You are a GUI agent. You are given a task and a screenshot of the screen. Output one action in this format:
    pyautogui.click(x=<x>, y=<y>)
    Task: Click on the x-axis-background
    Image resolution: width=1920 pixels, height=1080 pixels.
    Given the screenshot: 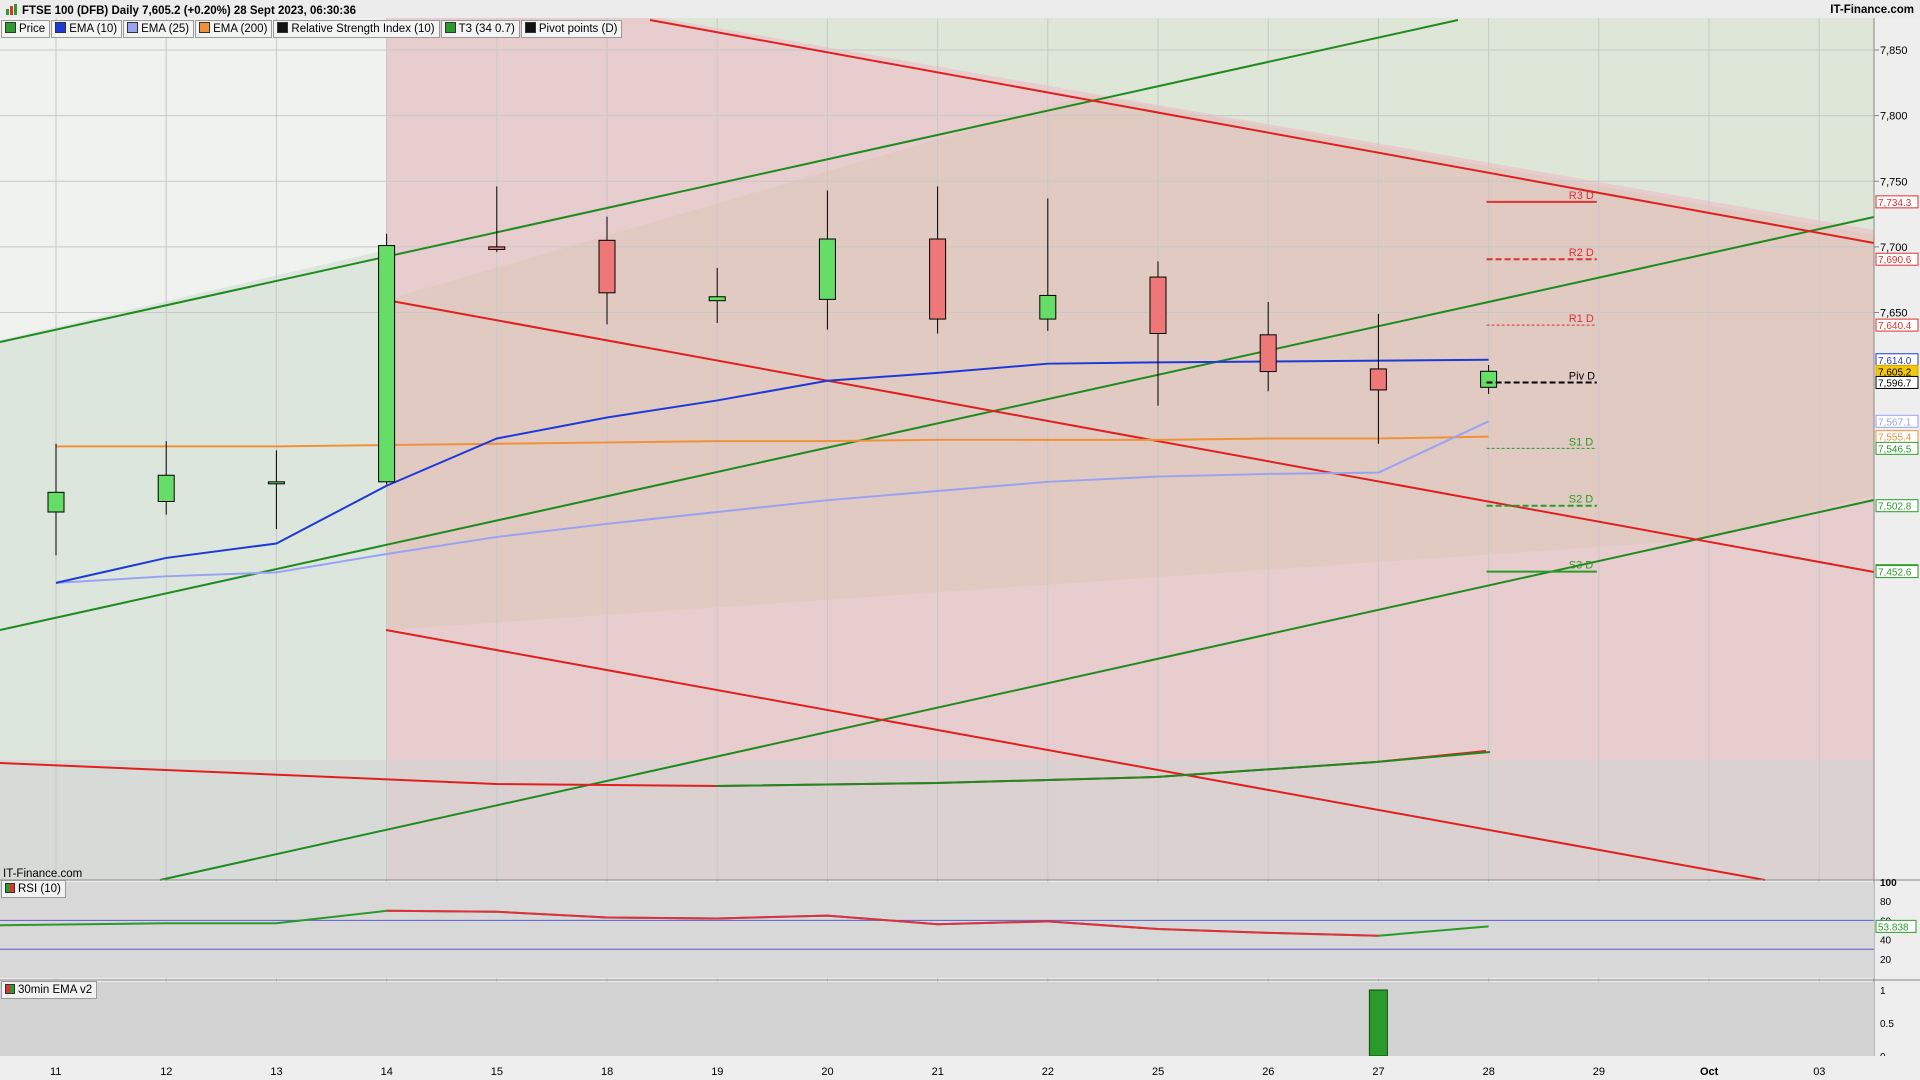 What is the action you would take?
    pyautogui.click(x=960, y=1068)
    